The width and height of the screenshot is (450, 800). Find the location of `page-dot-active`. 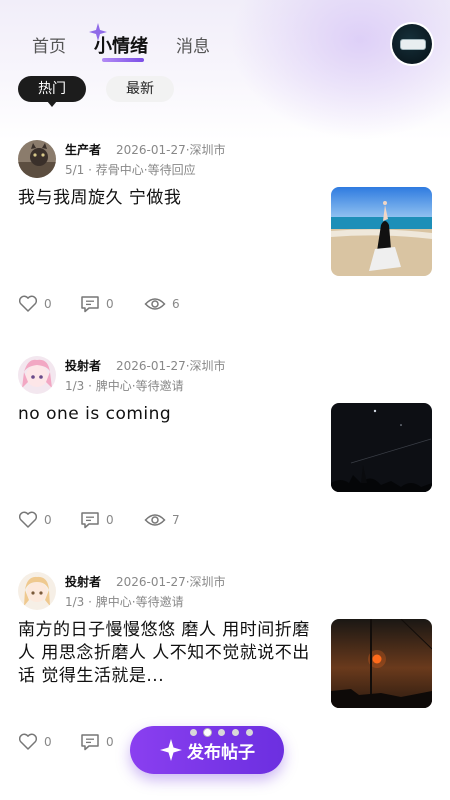

page-dot-active is located at coordinates (207, 732).